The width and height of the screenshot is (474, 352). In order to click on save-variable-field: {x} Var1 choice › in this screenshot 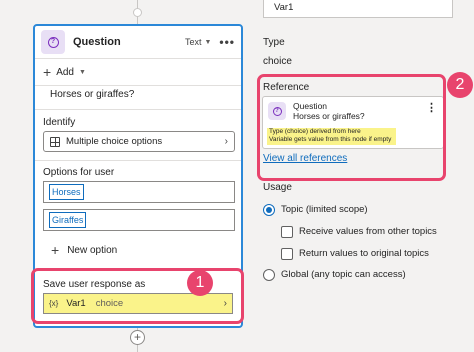, I will do `click(138, 303)`.